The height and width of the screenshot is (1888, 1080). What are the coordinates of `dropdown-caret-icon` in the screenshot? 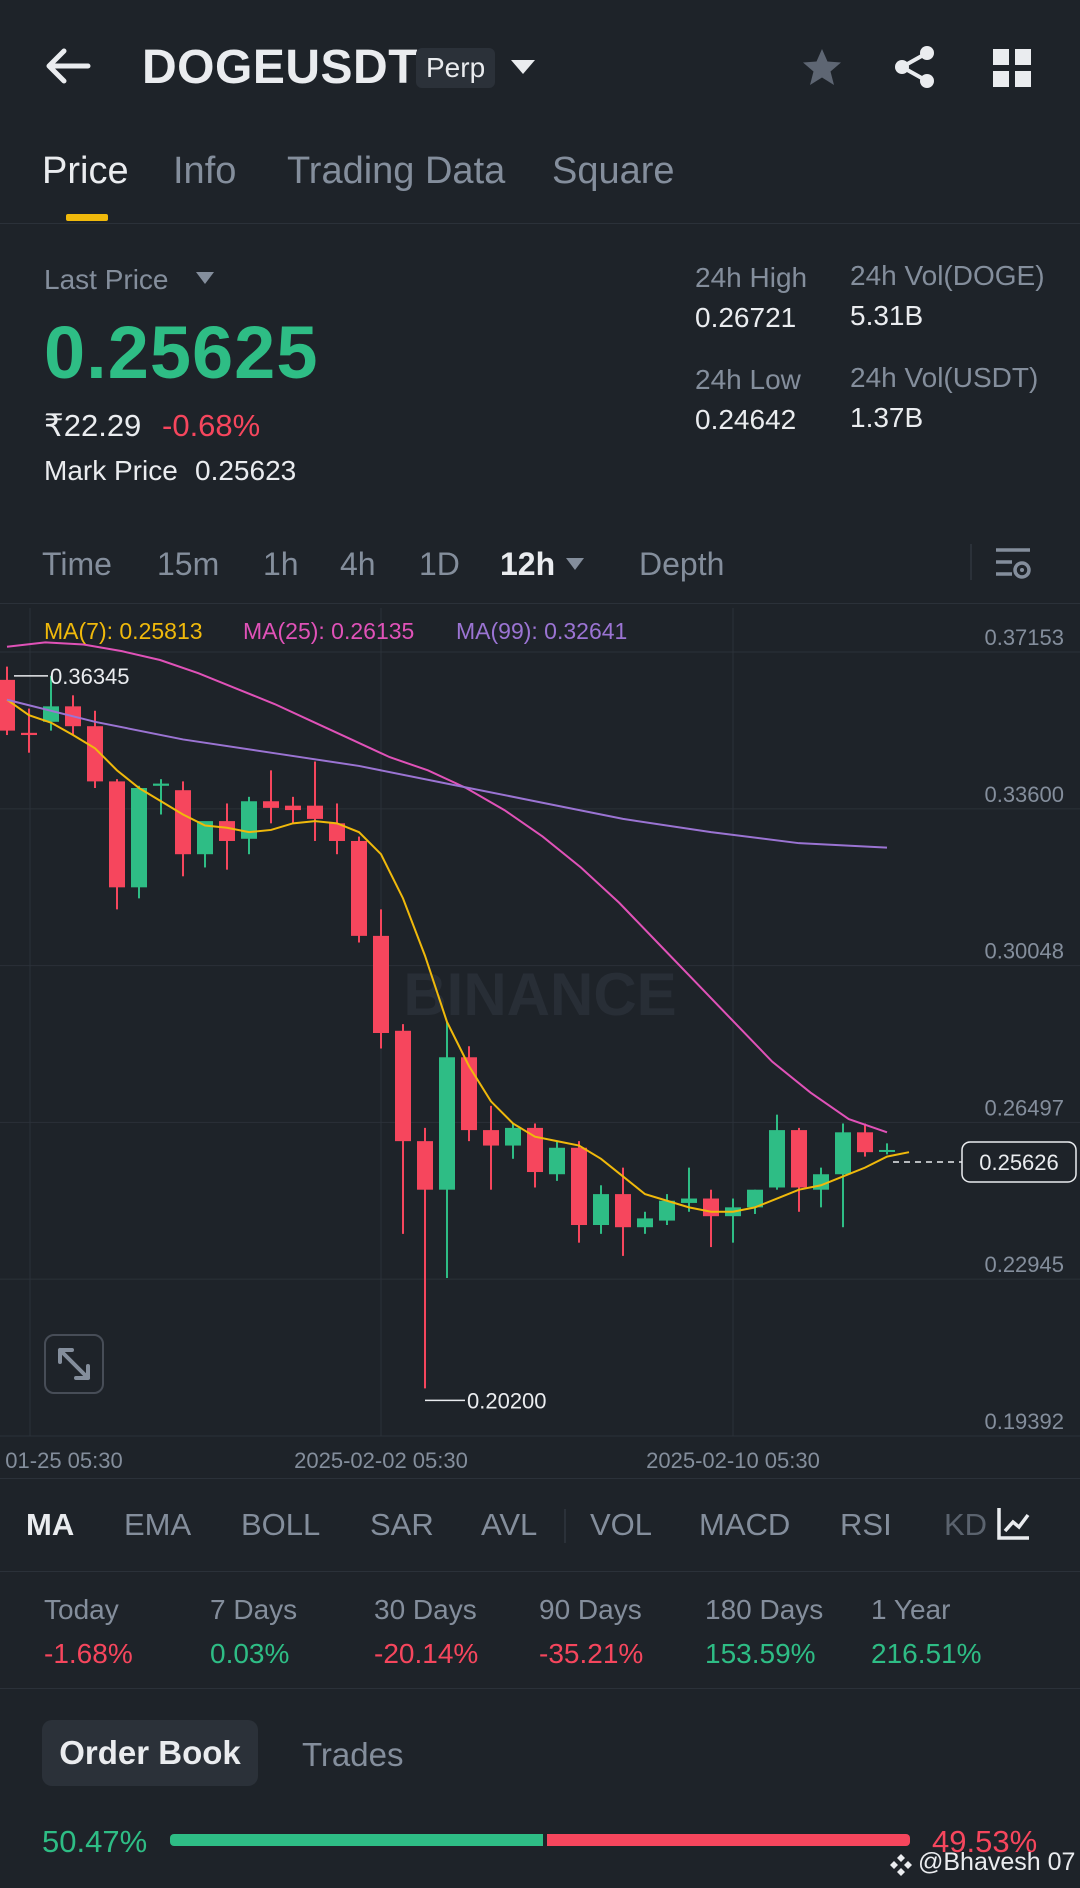 It's located at (523, 67).